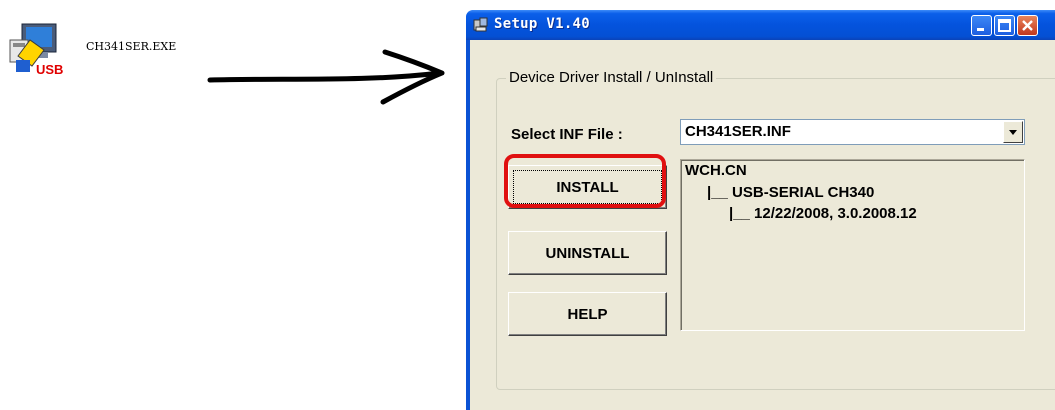  Describe the element at coordinates (611, 77) in the screenshot. I see `groupbox-title: Device Driver Install / UnInstall` at that location.